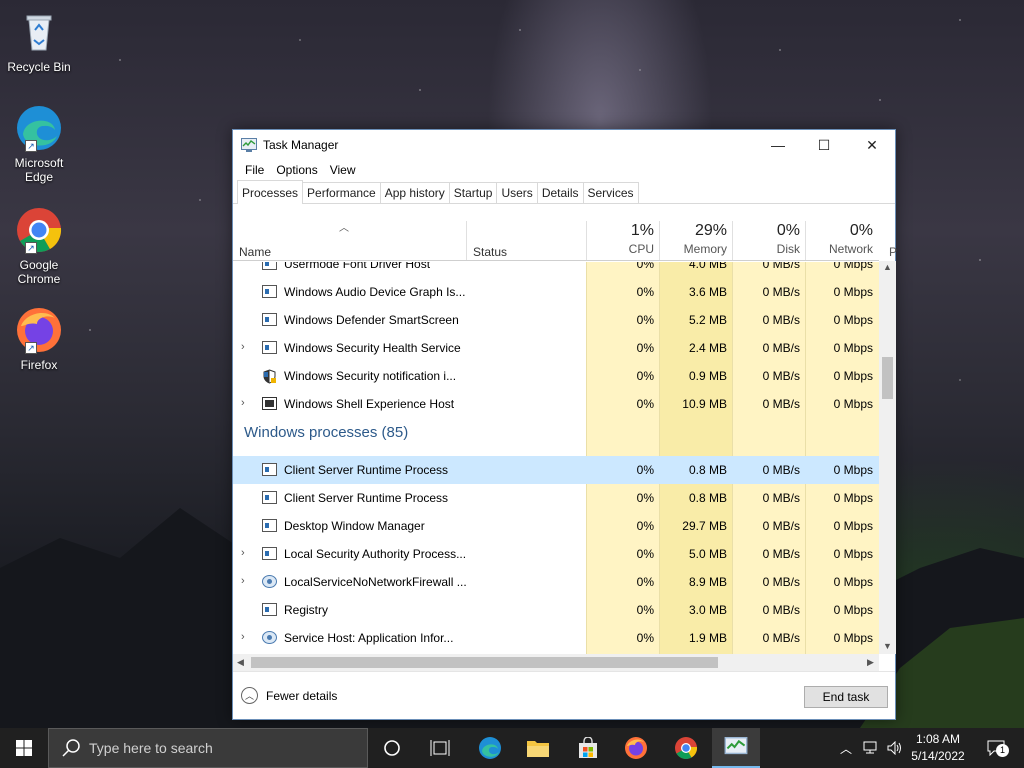 The width and height of the screenshot is (1024, 768). I want to click on disk-total: 0%, so click(788, 230).